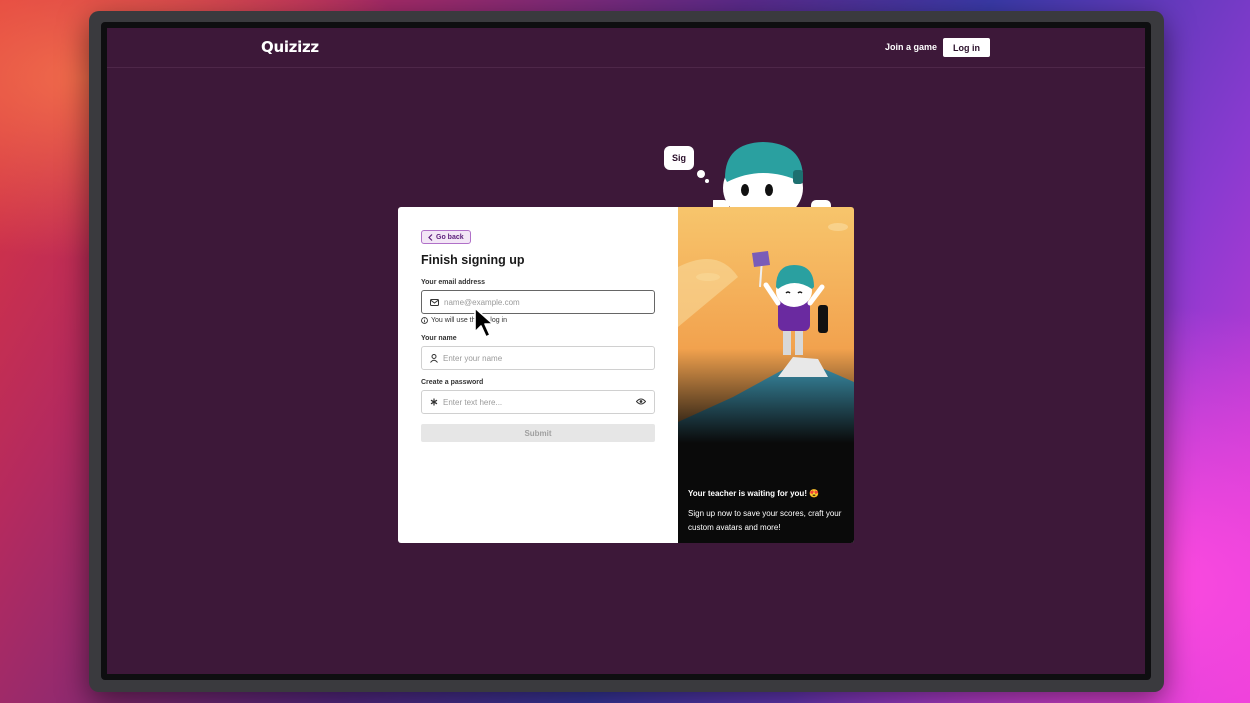 The width and height of the screenshot is (1250, 703). I want to click on go-back-label: Go back, so click(450, 237).